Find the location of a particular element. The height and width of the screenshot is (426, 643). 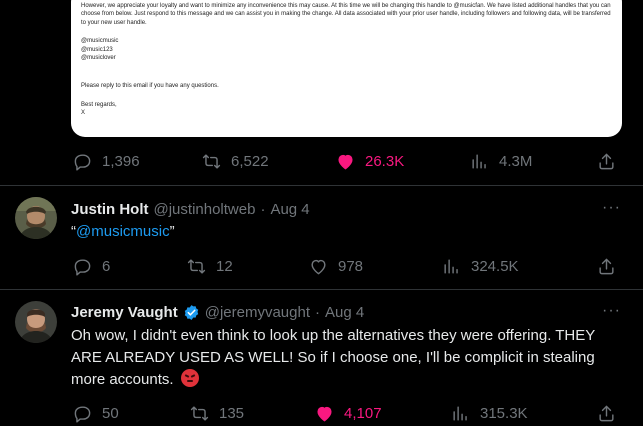

main-tweet-action-bar: 1,396 6,522 26.3K 4.3M is located at coordinates (321, 161).